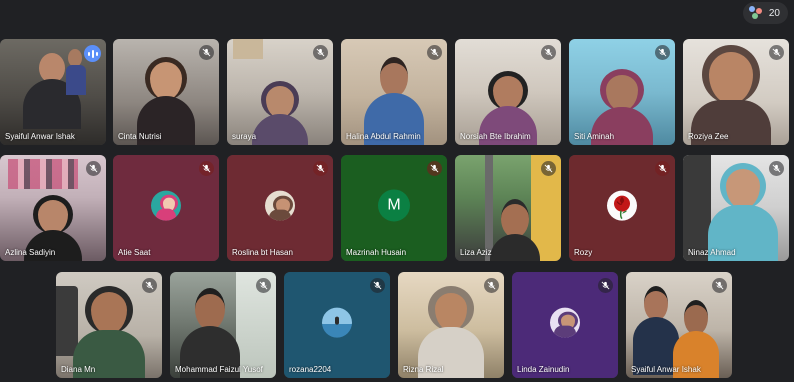 The width and height of the screenshot is (794, 382). I want to click on participant-name: Roziya Zee, so click(708, 136).